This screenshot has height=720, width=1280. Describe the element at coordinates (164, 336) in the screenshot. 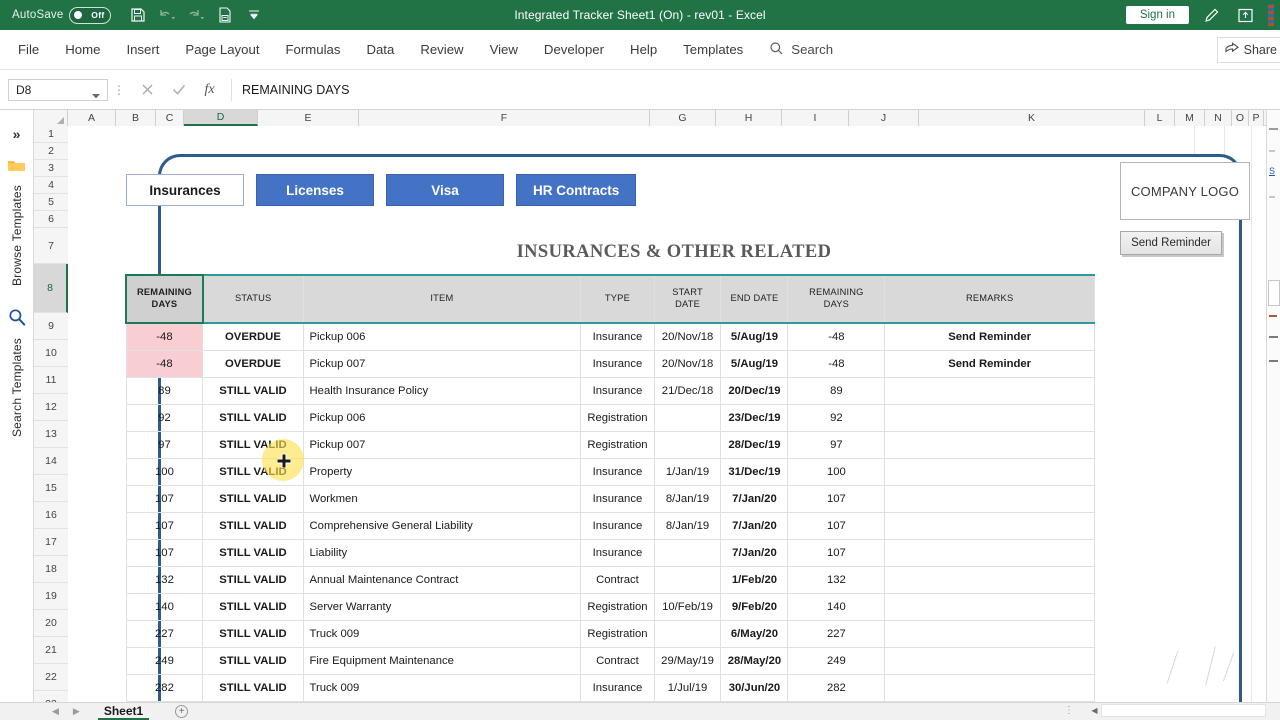

I see `cell-remaining-days: -48` at that location.